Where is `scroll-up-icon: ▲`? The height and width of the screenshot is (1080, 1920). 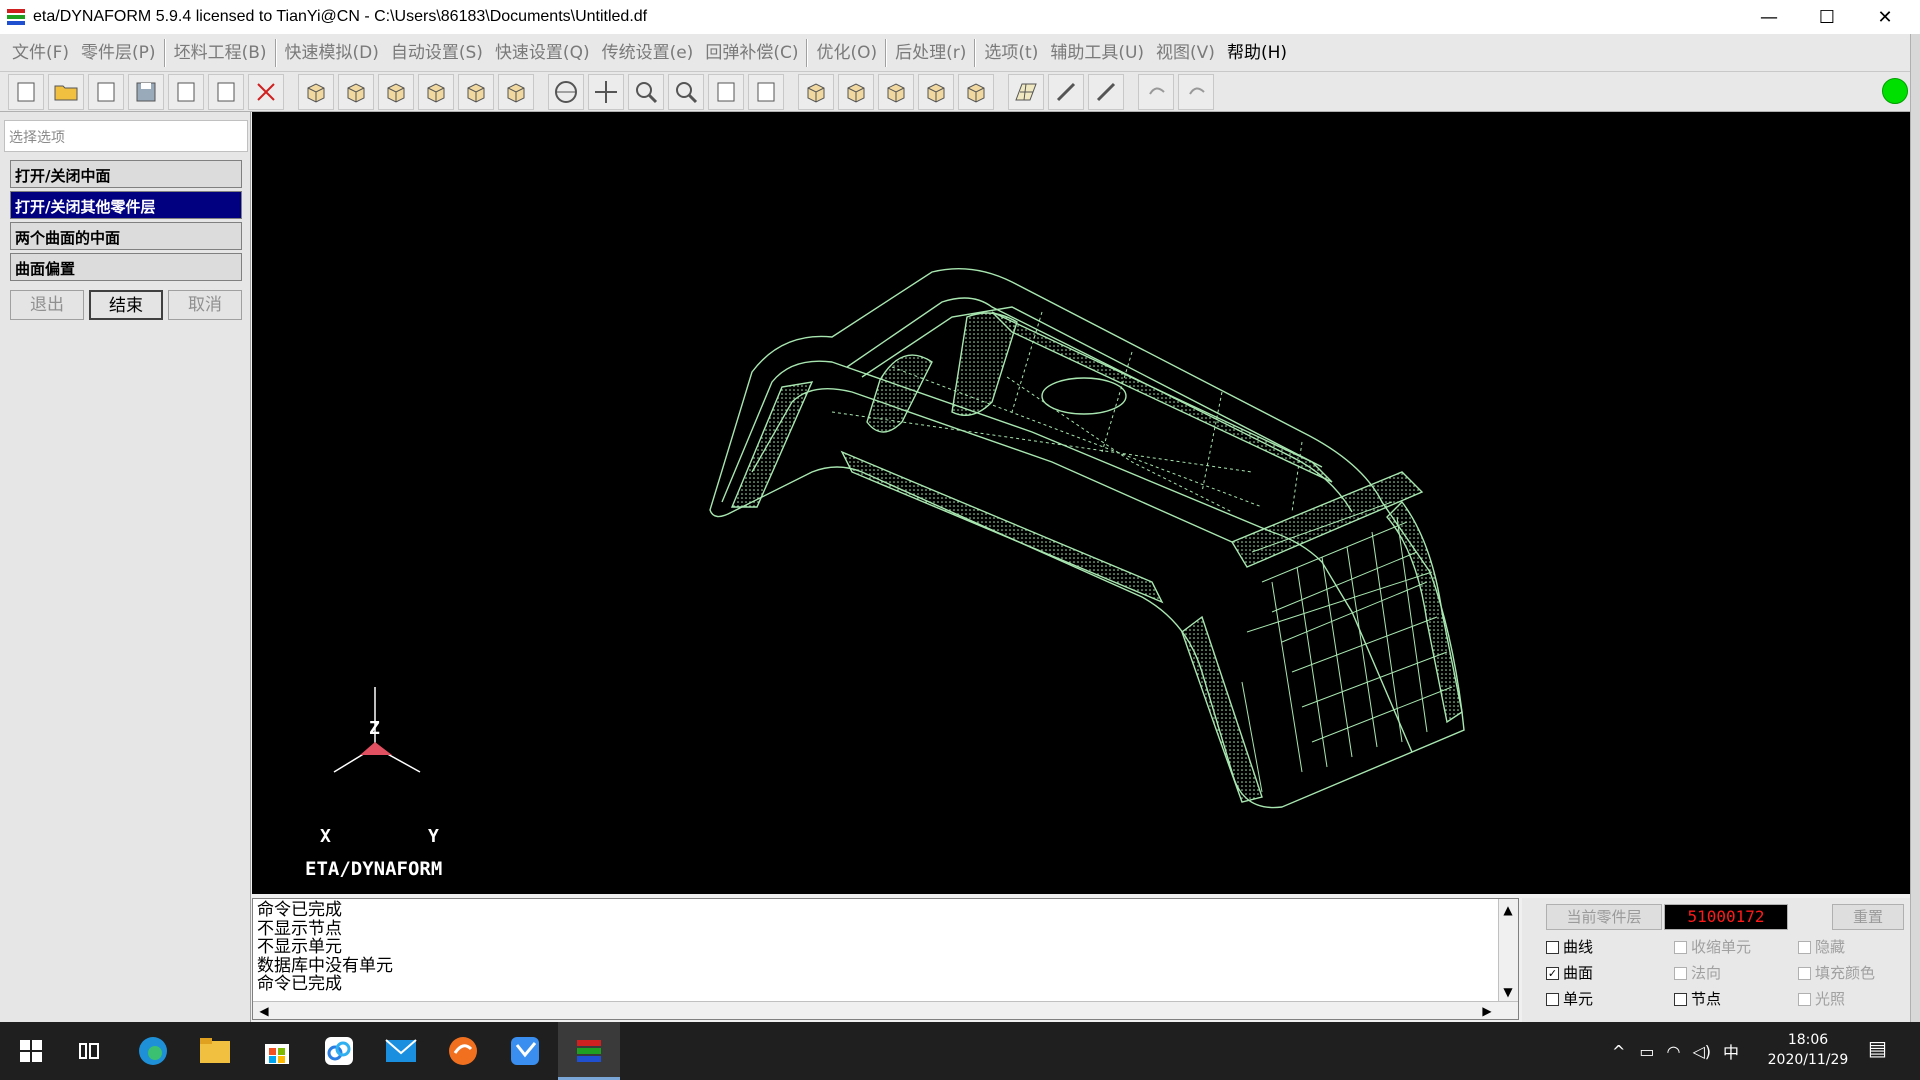 scroll-up-icon: ▲ is located at coordinates (1508, 910).